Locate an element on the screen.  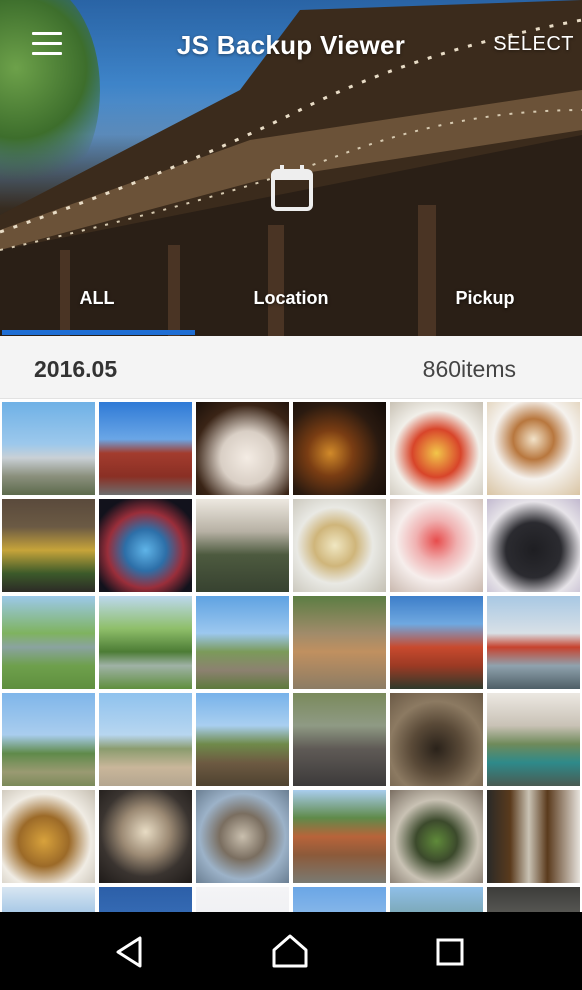
photo-ramen-bowl is located at coordinates (339, 545).